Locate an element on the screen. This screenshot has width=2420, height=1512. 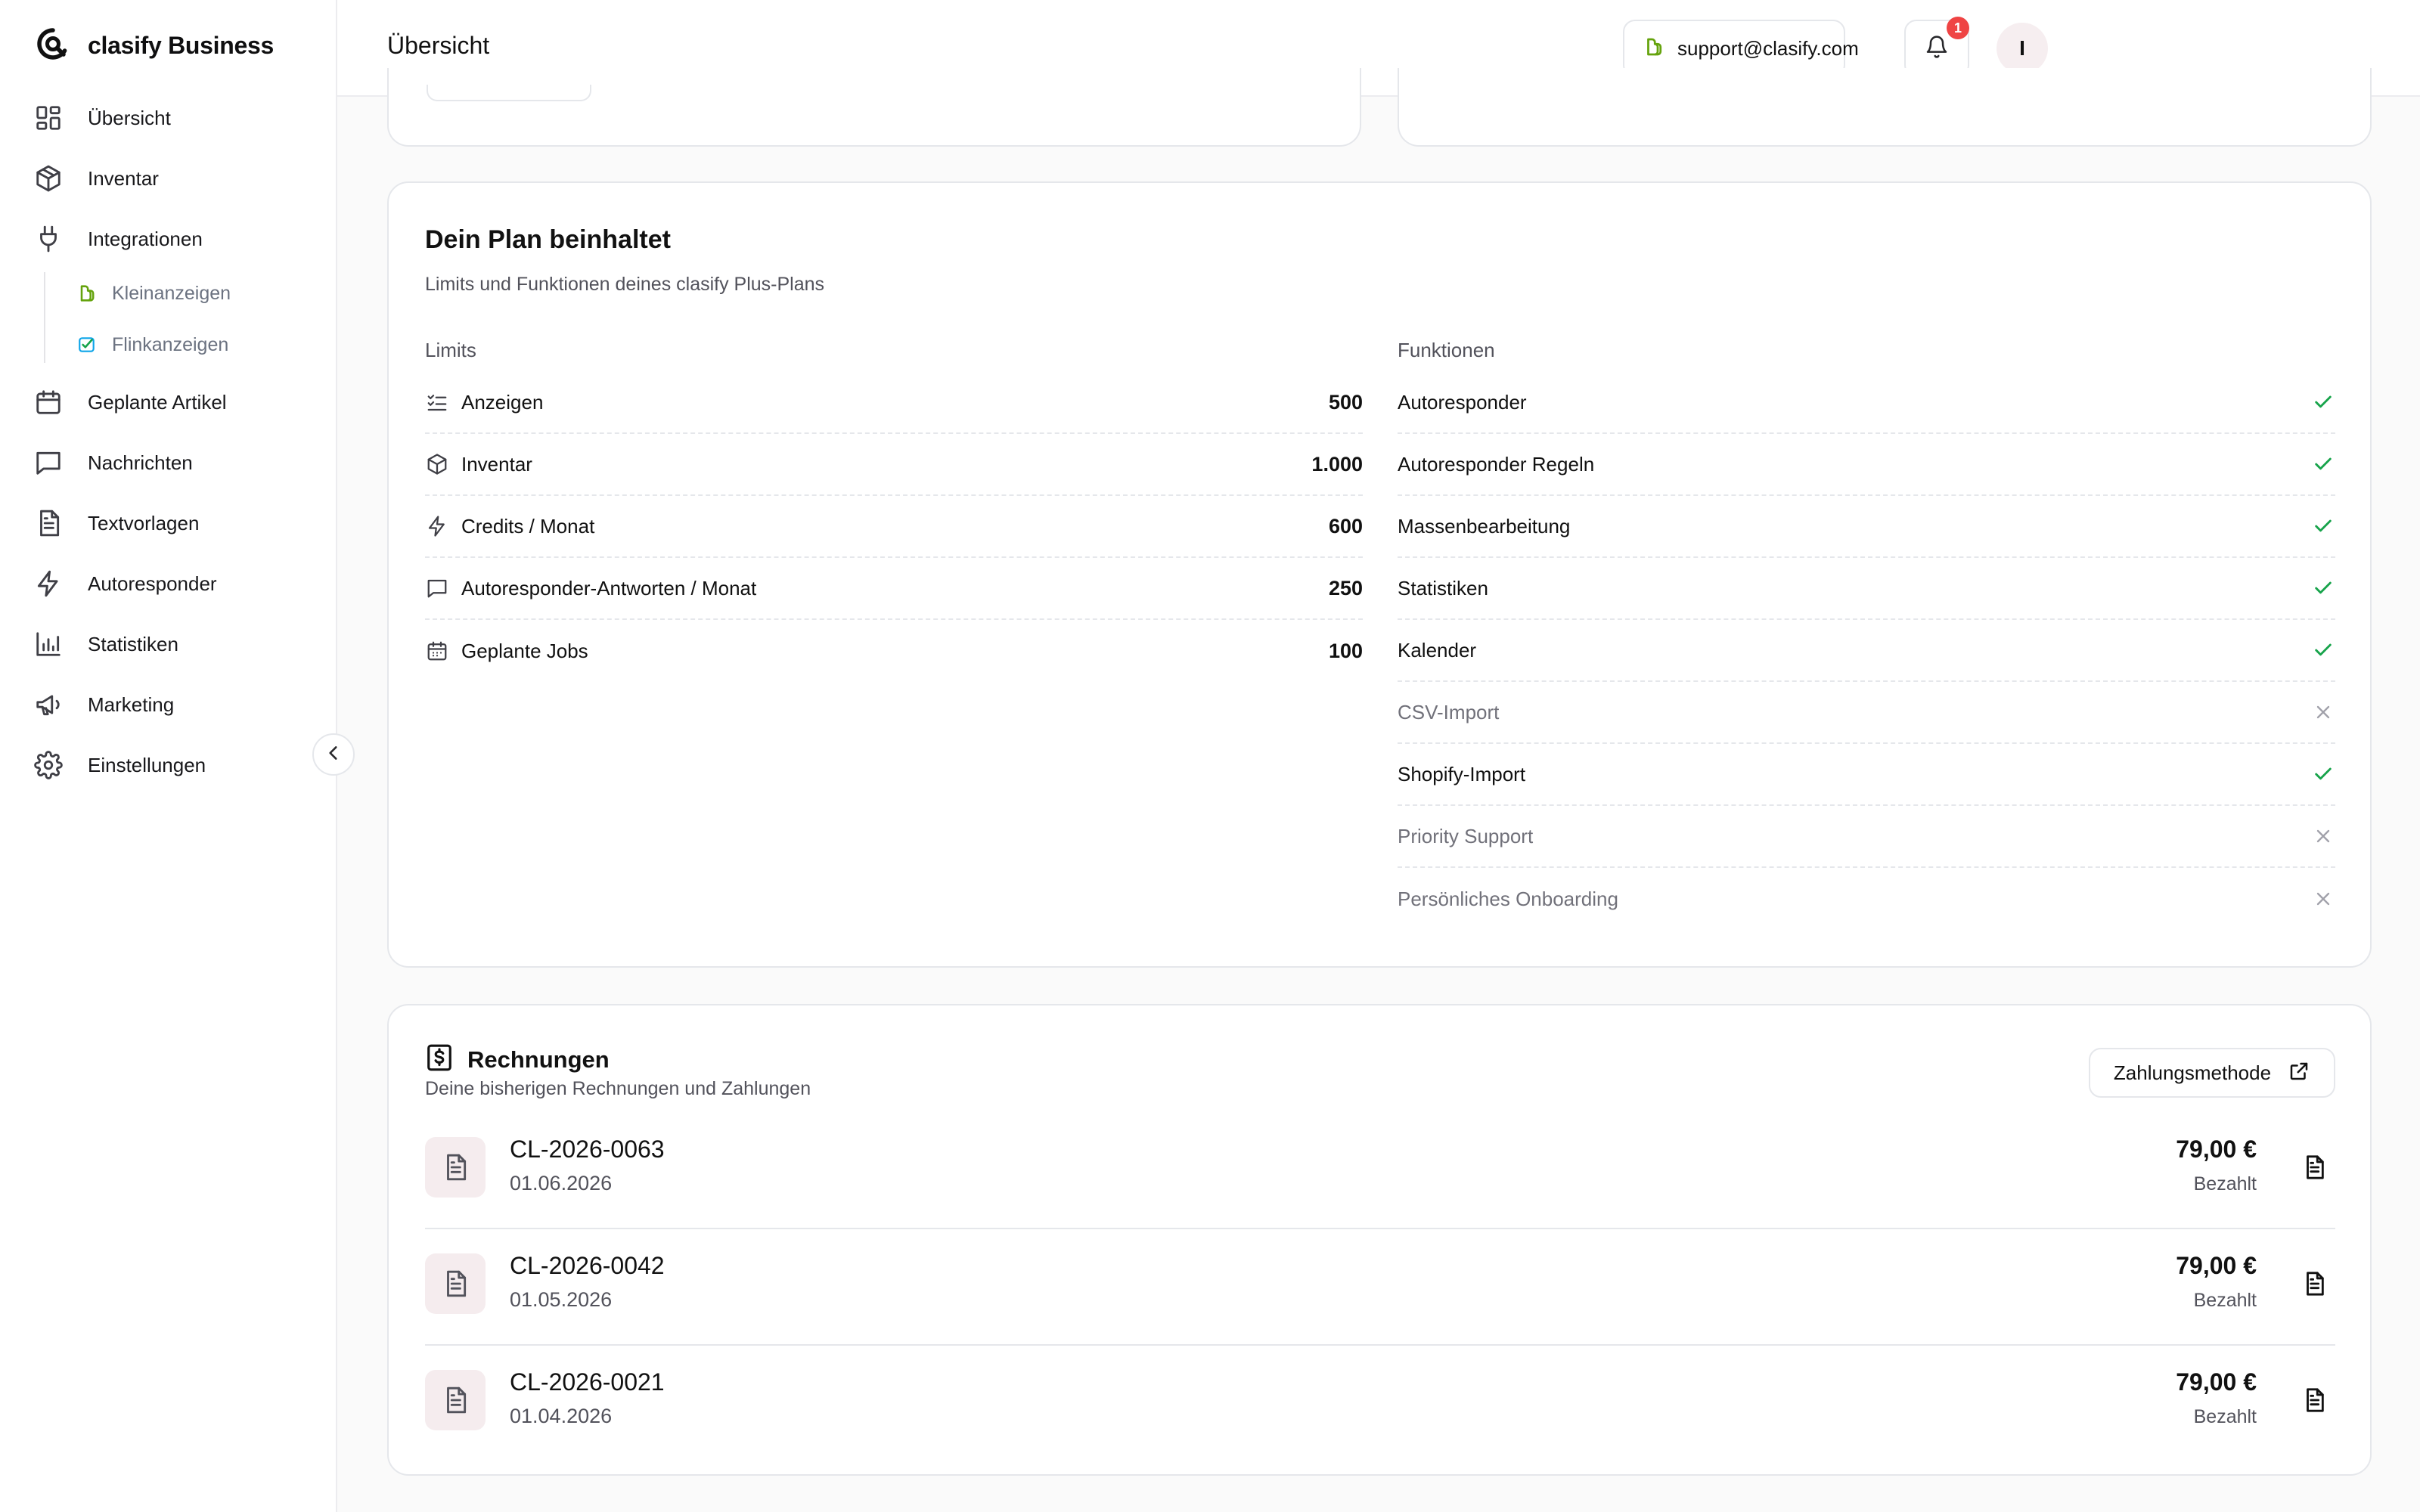
chevron-left-icon is located at coordinates (333, 755).